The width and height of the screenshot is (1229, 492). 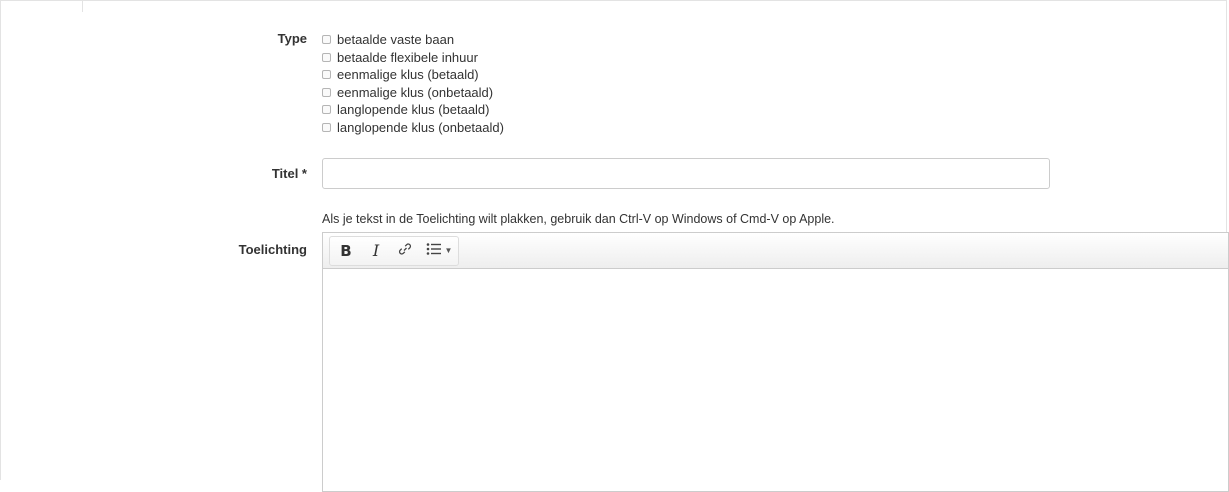 I want to click on bold-button: B, so click(x=346, y=251).